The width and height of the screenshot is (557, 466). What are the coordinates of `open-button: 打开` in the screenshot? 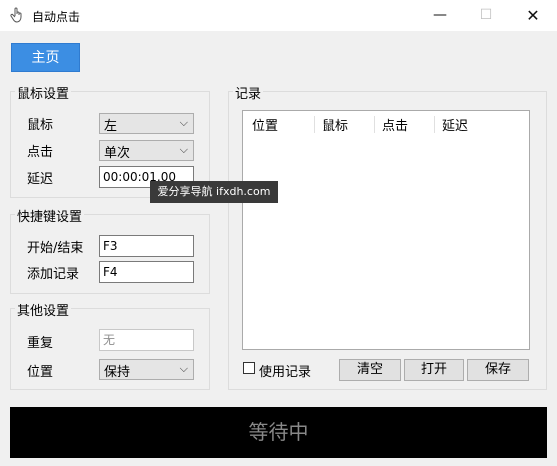 It's located at (434, 370).